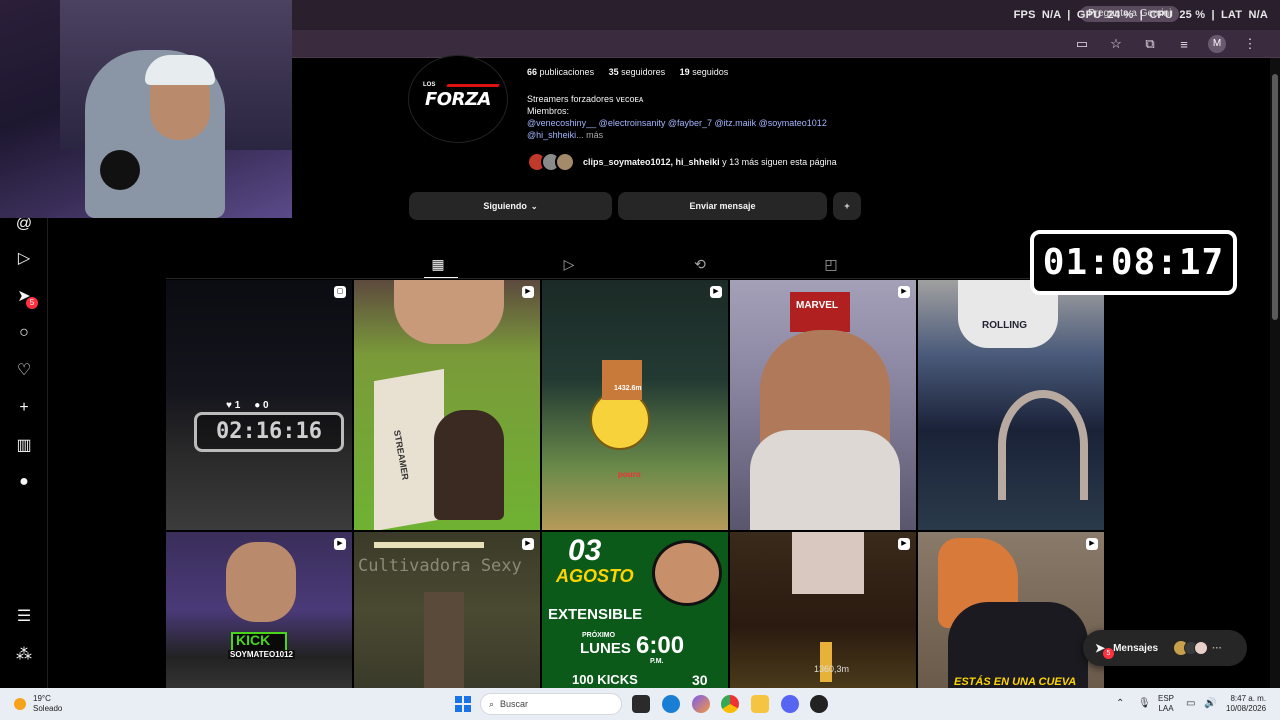 This screenshot has width=1280, height=720. What do you see at coordinates (447, 610) in the screenshot?
I see `post-tile: Cultivadora Sexy ▶` at bounding box center [447, 610].